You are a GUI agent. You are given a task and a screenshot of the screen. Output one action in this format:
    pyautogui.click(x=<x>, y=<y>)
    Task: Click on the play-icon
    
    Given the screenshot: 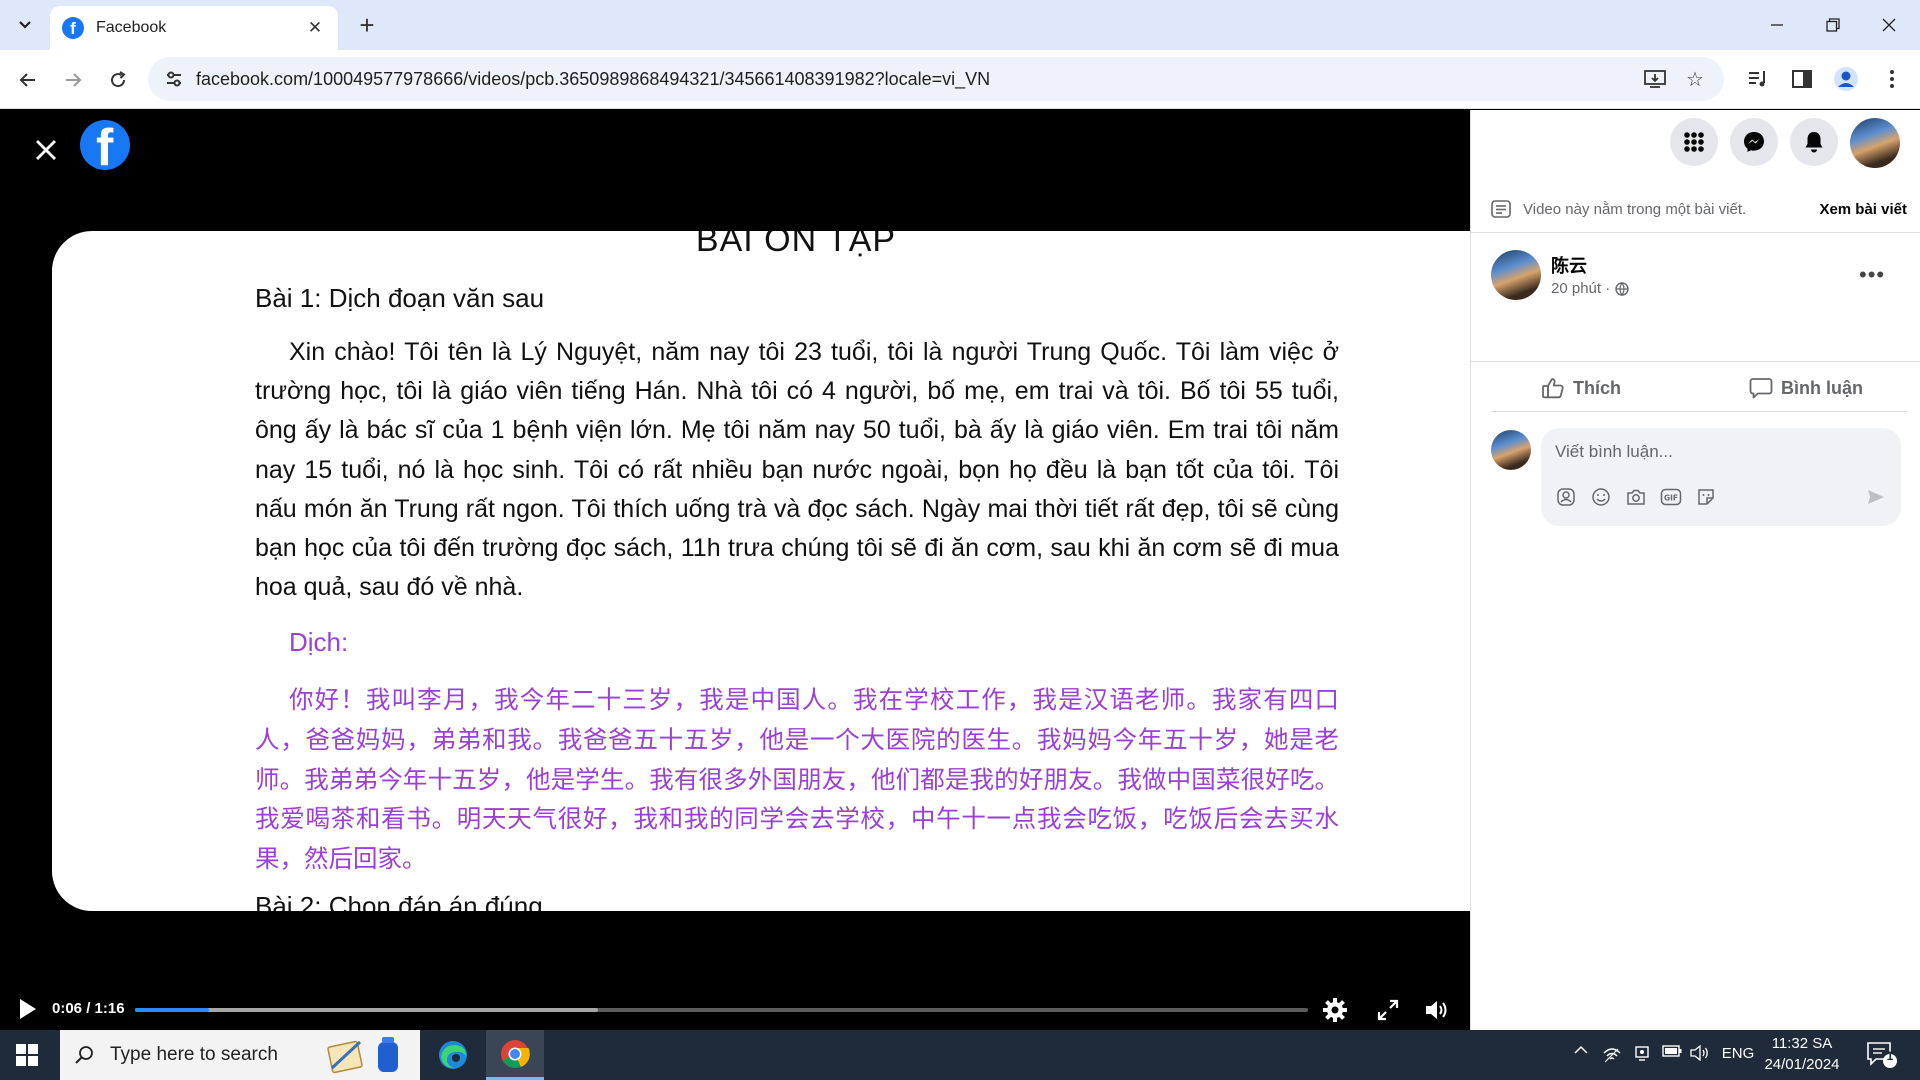 What is the action you would take?
    pyautogui.click(x=28, y=1009)
    